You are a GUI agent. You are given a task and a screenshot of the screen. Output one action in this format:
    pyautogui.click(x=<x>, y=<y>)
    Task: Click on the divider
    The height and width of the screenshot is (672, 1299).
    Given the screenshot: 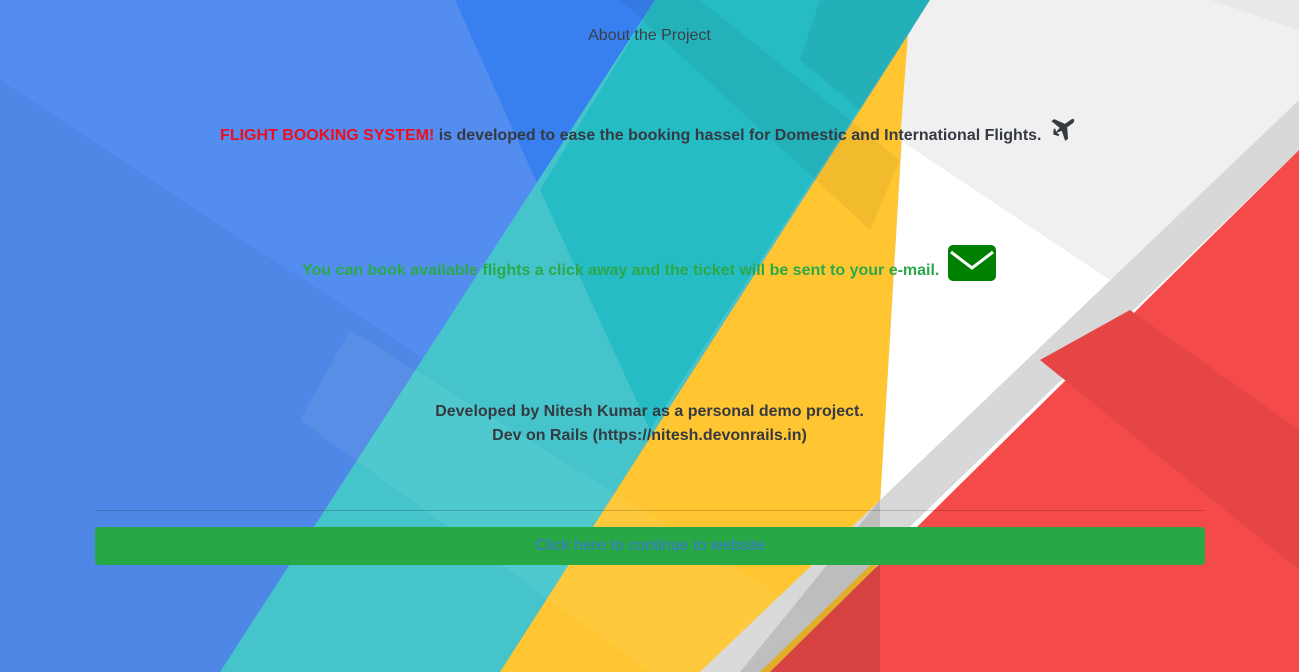 What is the action you would take?
    pyautogui.click(x=650, y=510)
    